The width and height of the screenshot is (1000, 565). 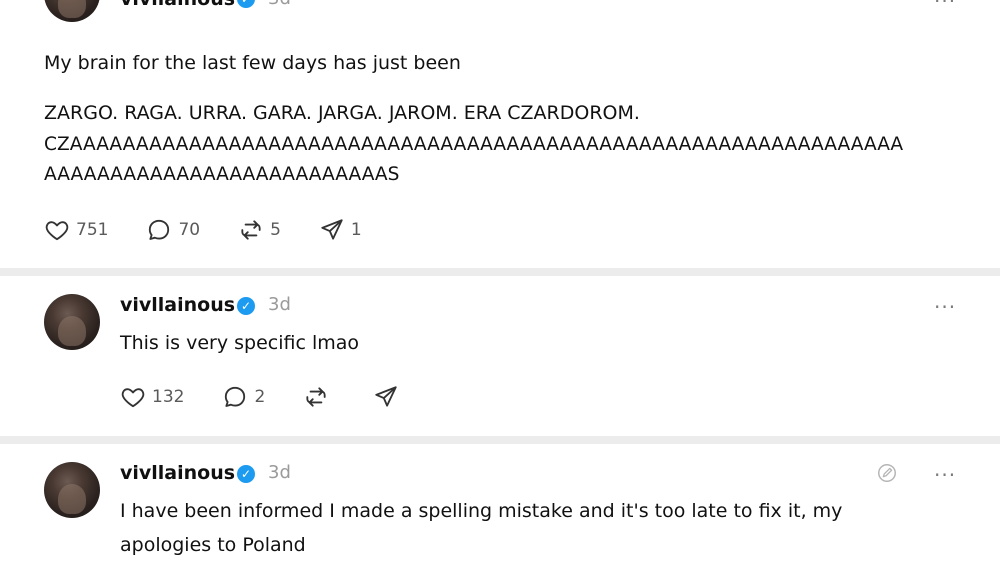 I want to click on like-button: 132, so click(x=152, y=397).